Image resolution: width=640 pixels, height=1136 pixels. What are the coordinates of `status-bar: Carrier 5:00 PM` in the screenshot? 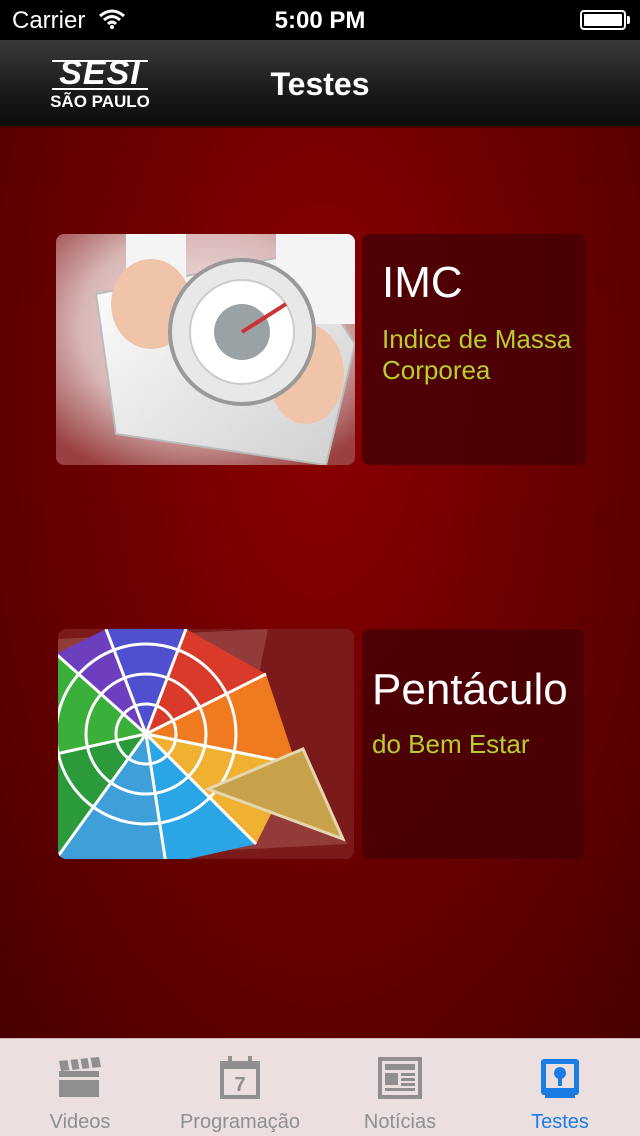 It's located at (320, 20).